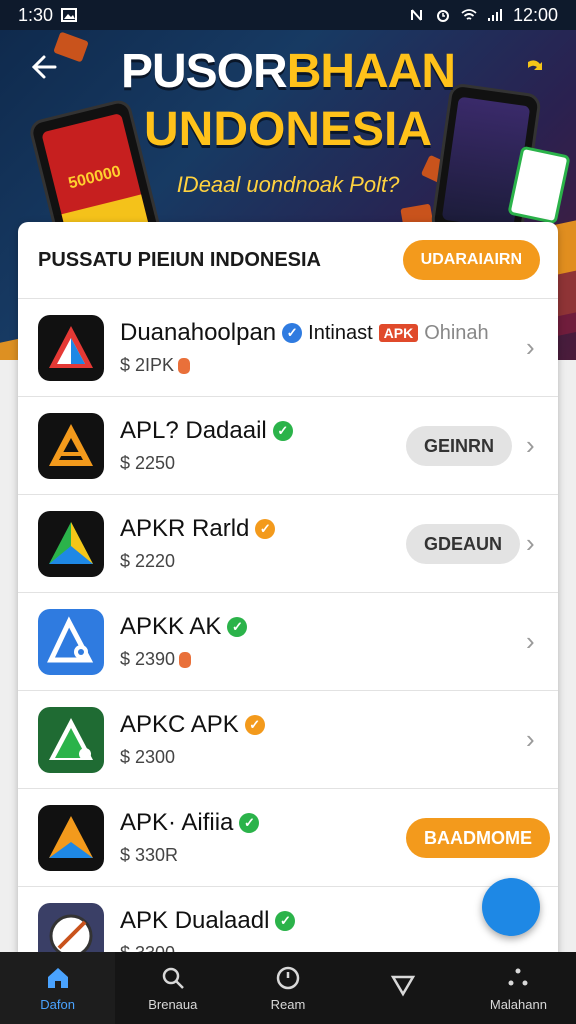  Describe the element at coordinates (197, 561) in the screenshot. I see `app-price-line: $ 2220` at that location.